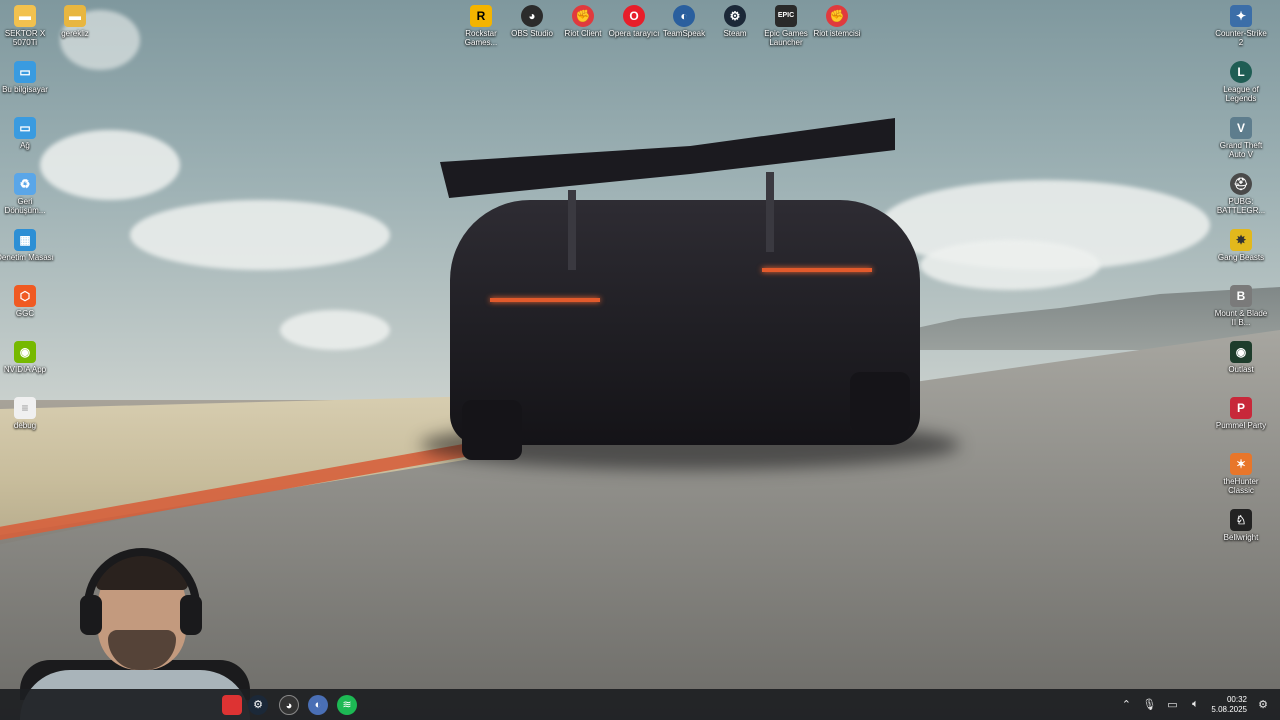 The width and height of the screenshot is (1280, 720). I want to click on bannerlord-icon: B, so click(1241, 296).